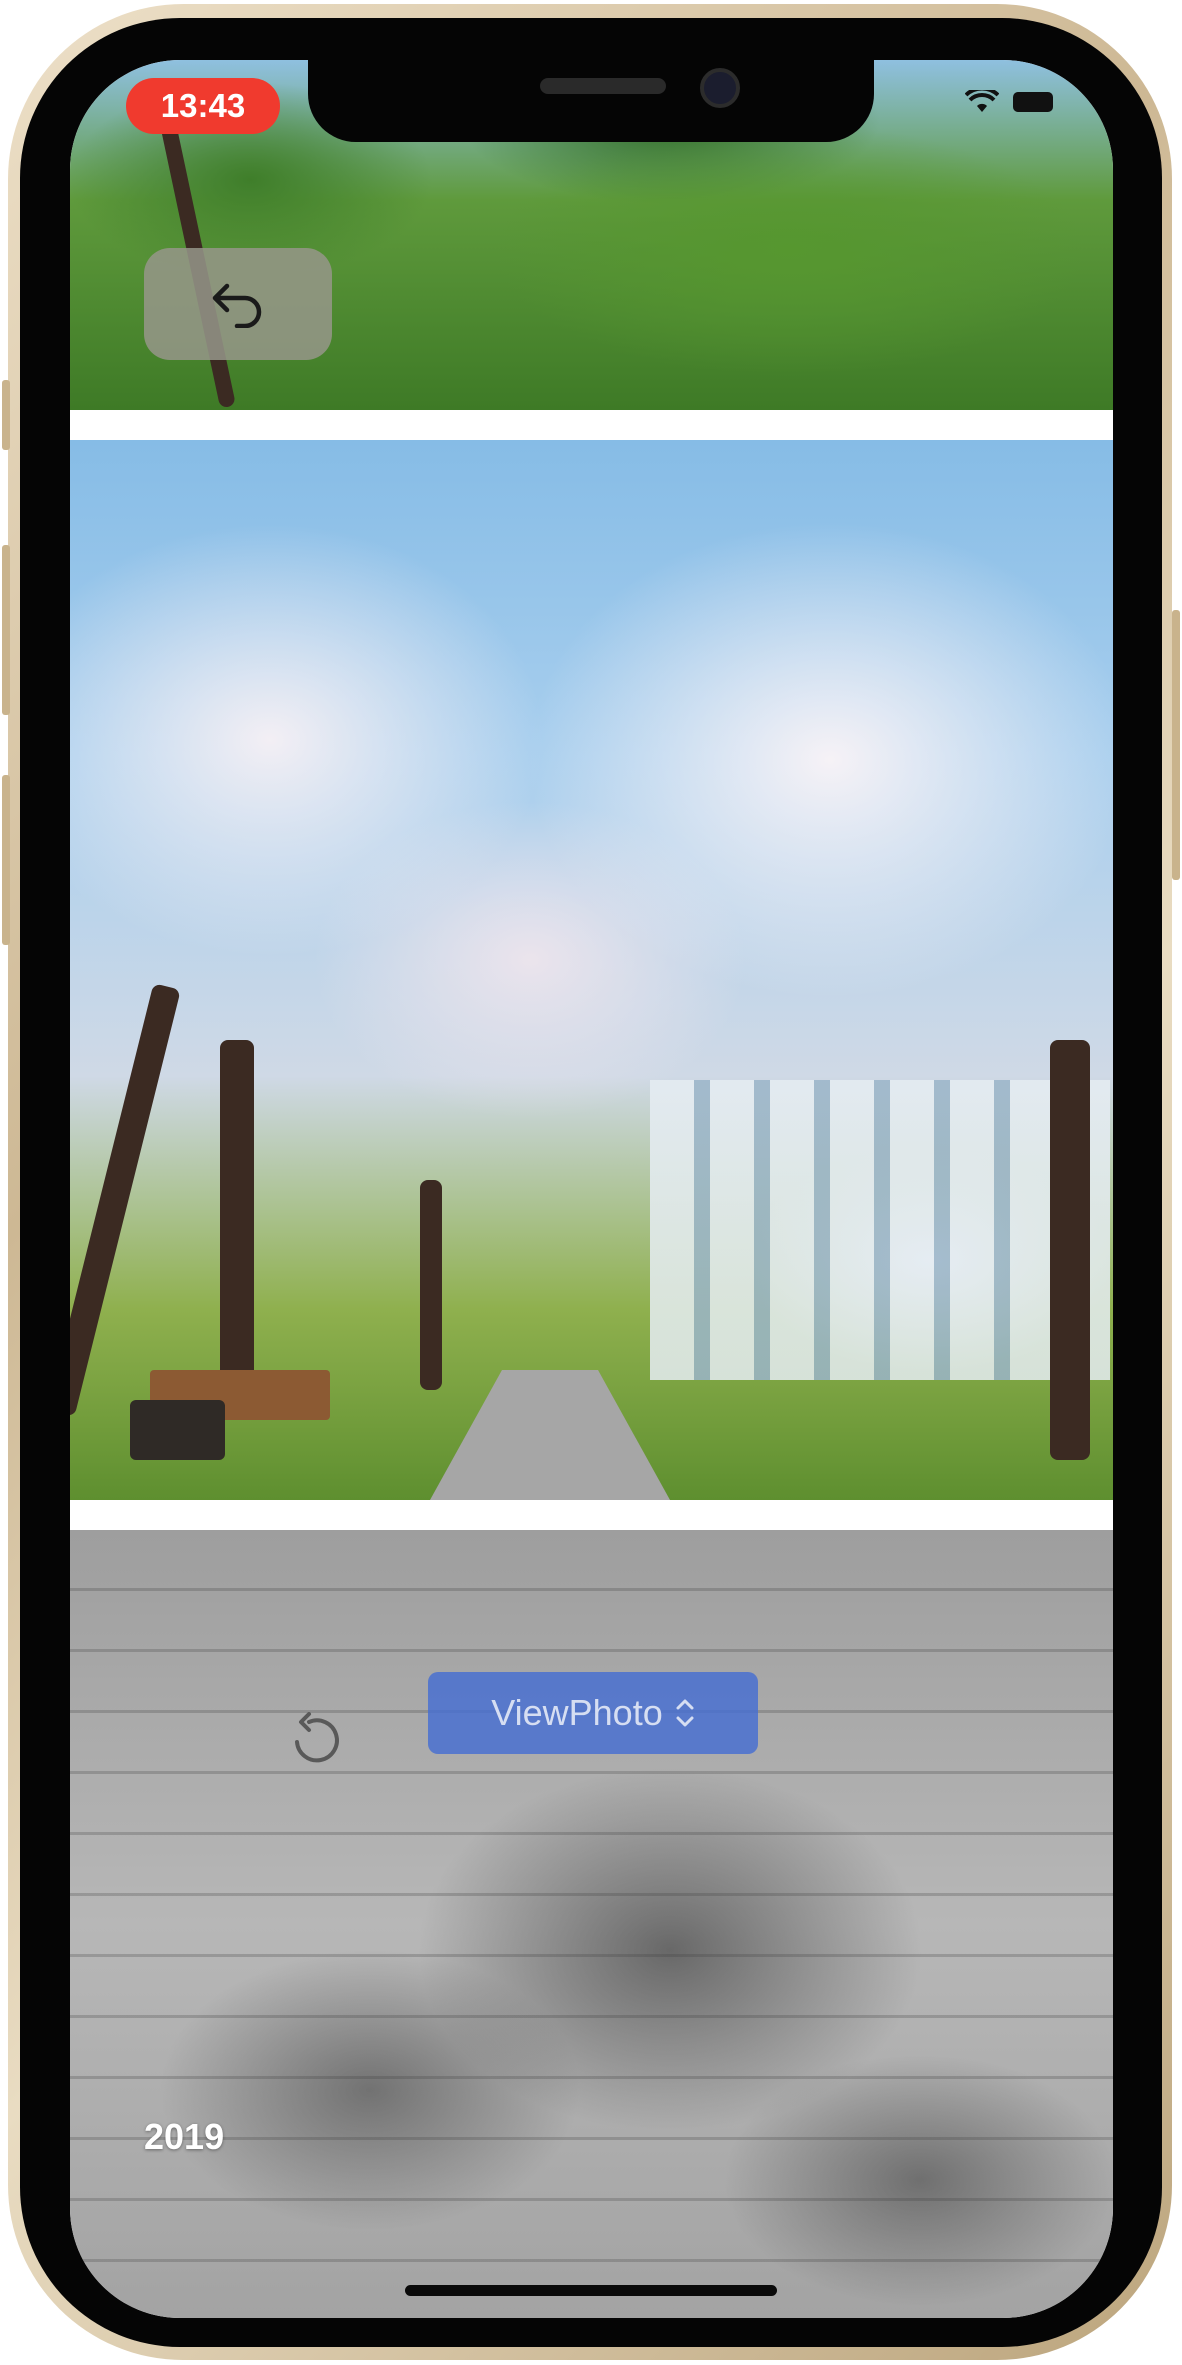 This screenshot has height=2365, width=1182. What do you see at coordinates (982, 101) in the screenshot?
I see `wifi-icon` at bounding box center [982, 101].